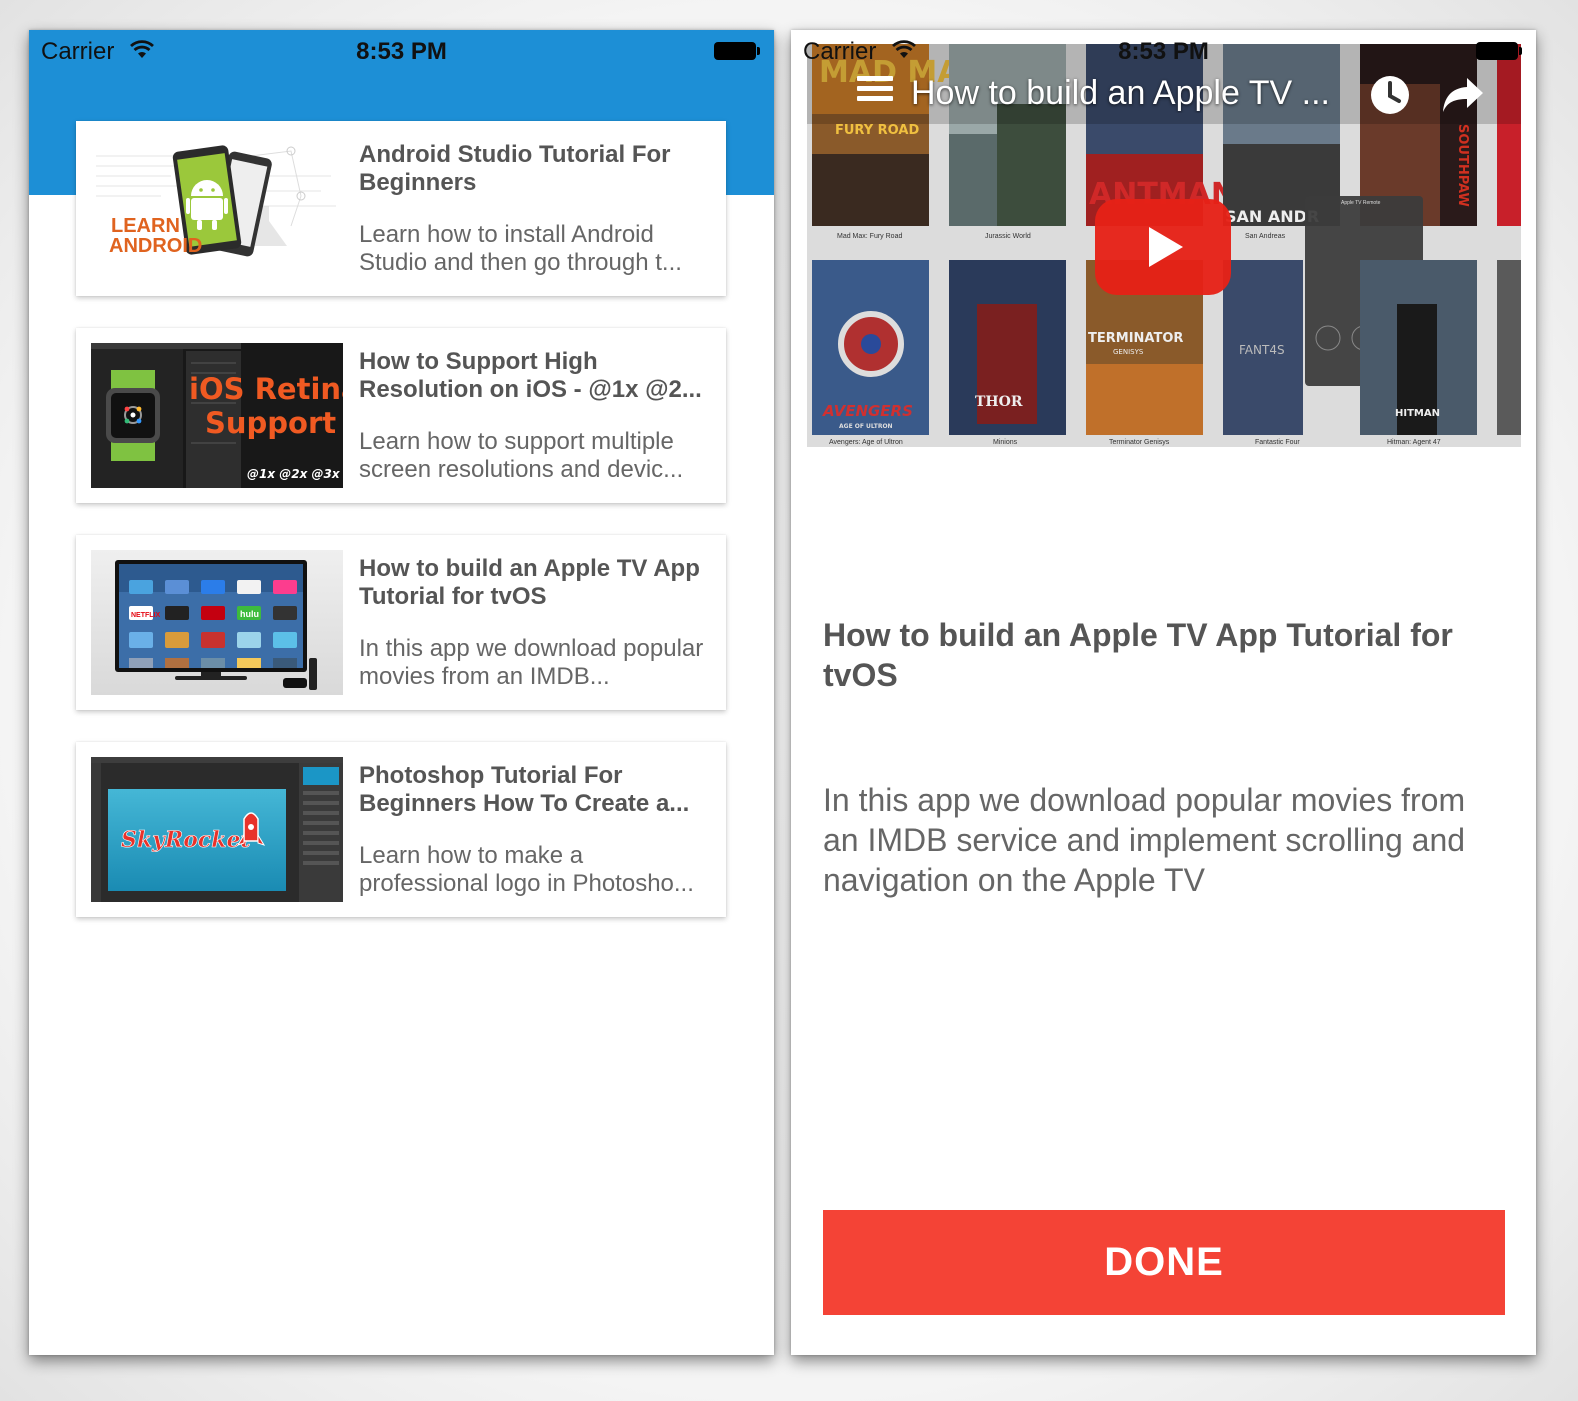  I want to click on done-button: DONE, so click(1164, 1262).